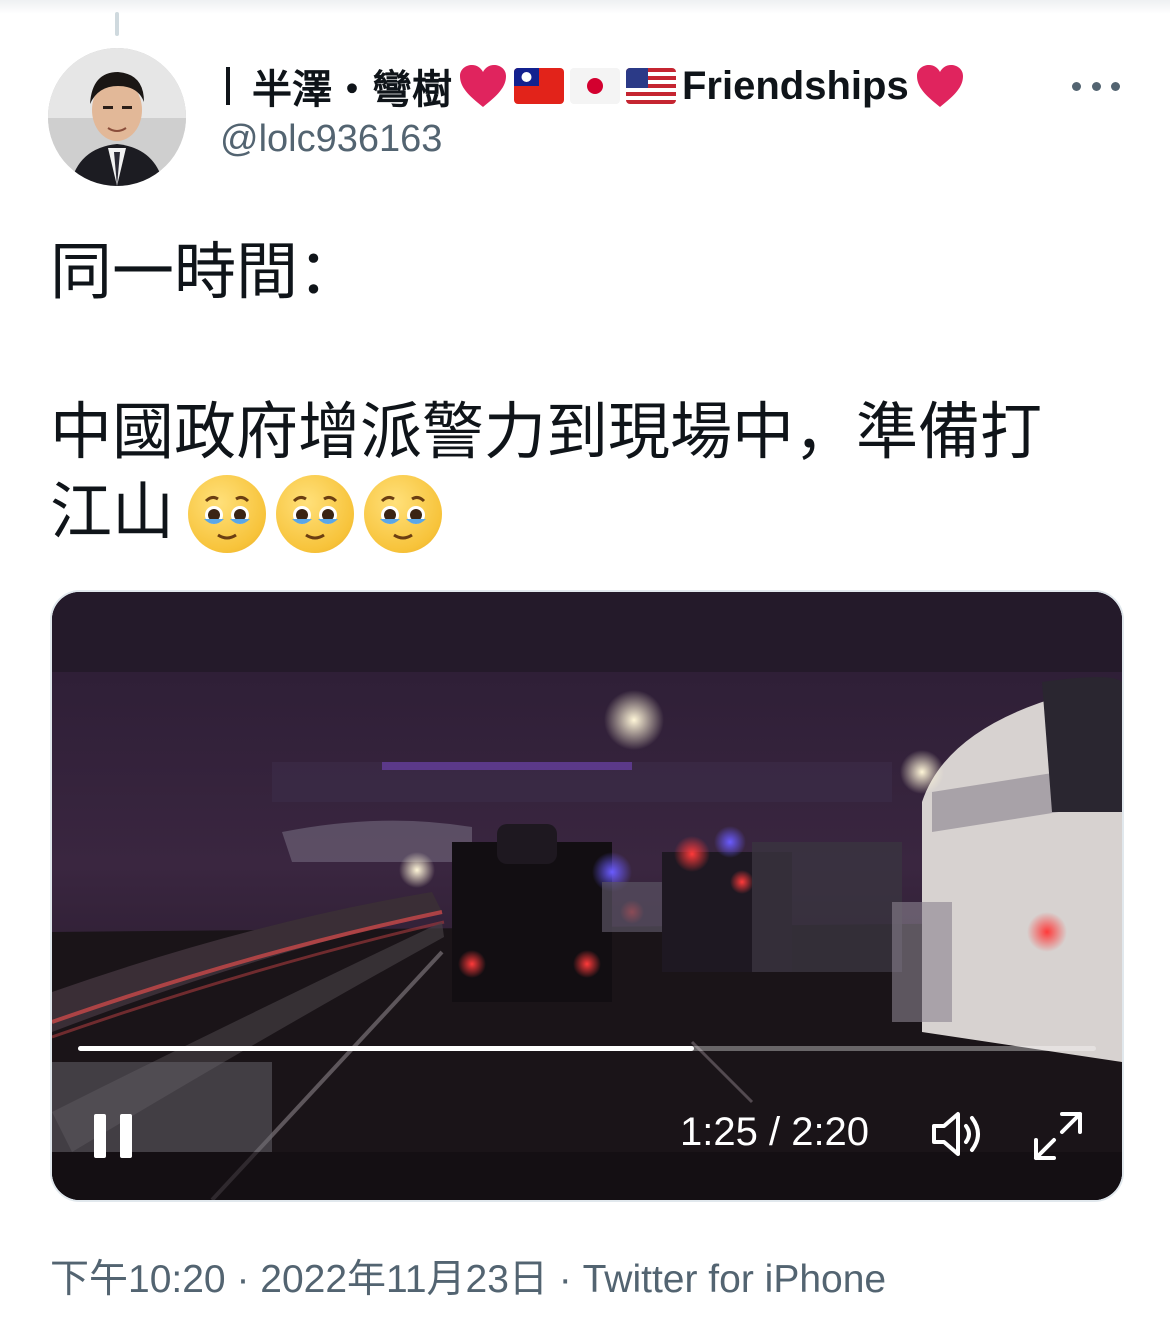 The image size is (1170, 1327). What do you see at coordinates (958, 1134) in the screenshot?
I see `volume-icon` at bounding box center [958, 1134].